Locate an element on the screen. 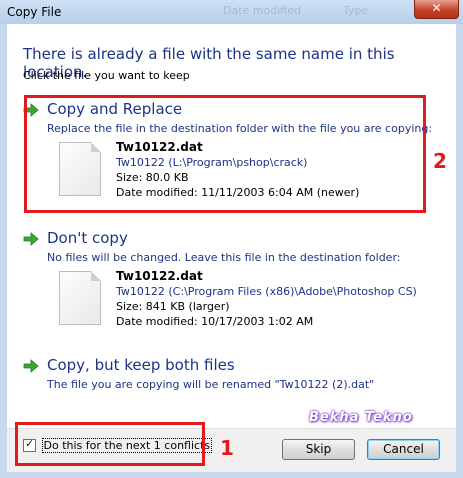 The height and width of the screenshot is (478, 463). file-size: Size: 841 KB (larger) is located at coordinates (173, 306).